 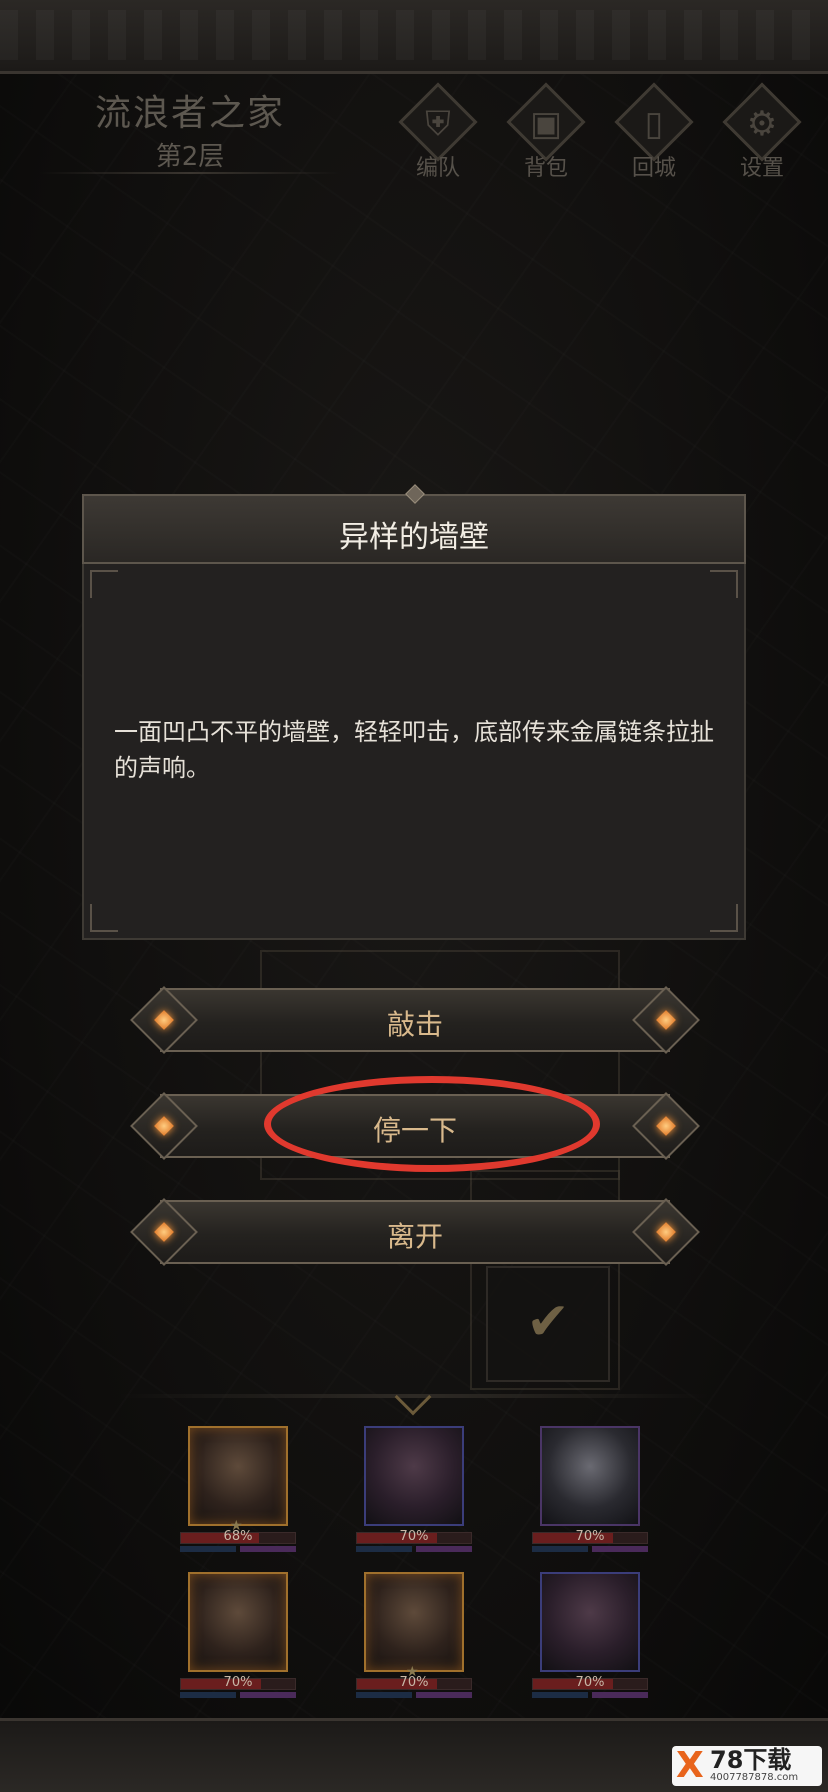 I want to click on menu-label: 编队, so click(x=437, y=168).